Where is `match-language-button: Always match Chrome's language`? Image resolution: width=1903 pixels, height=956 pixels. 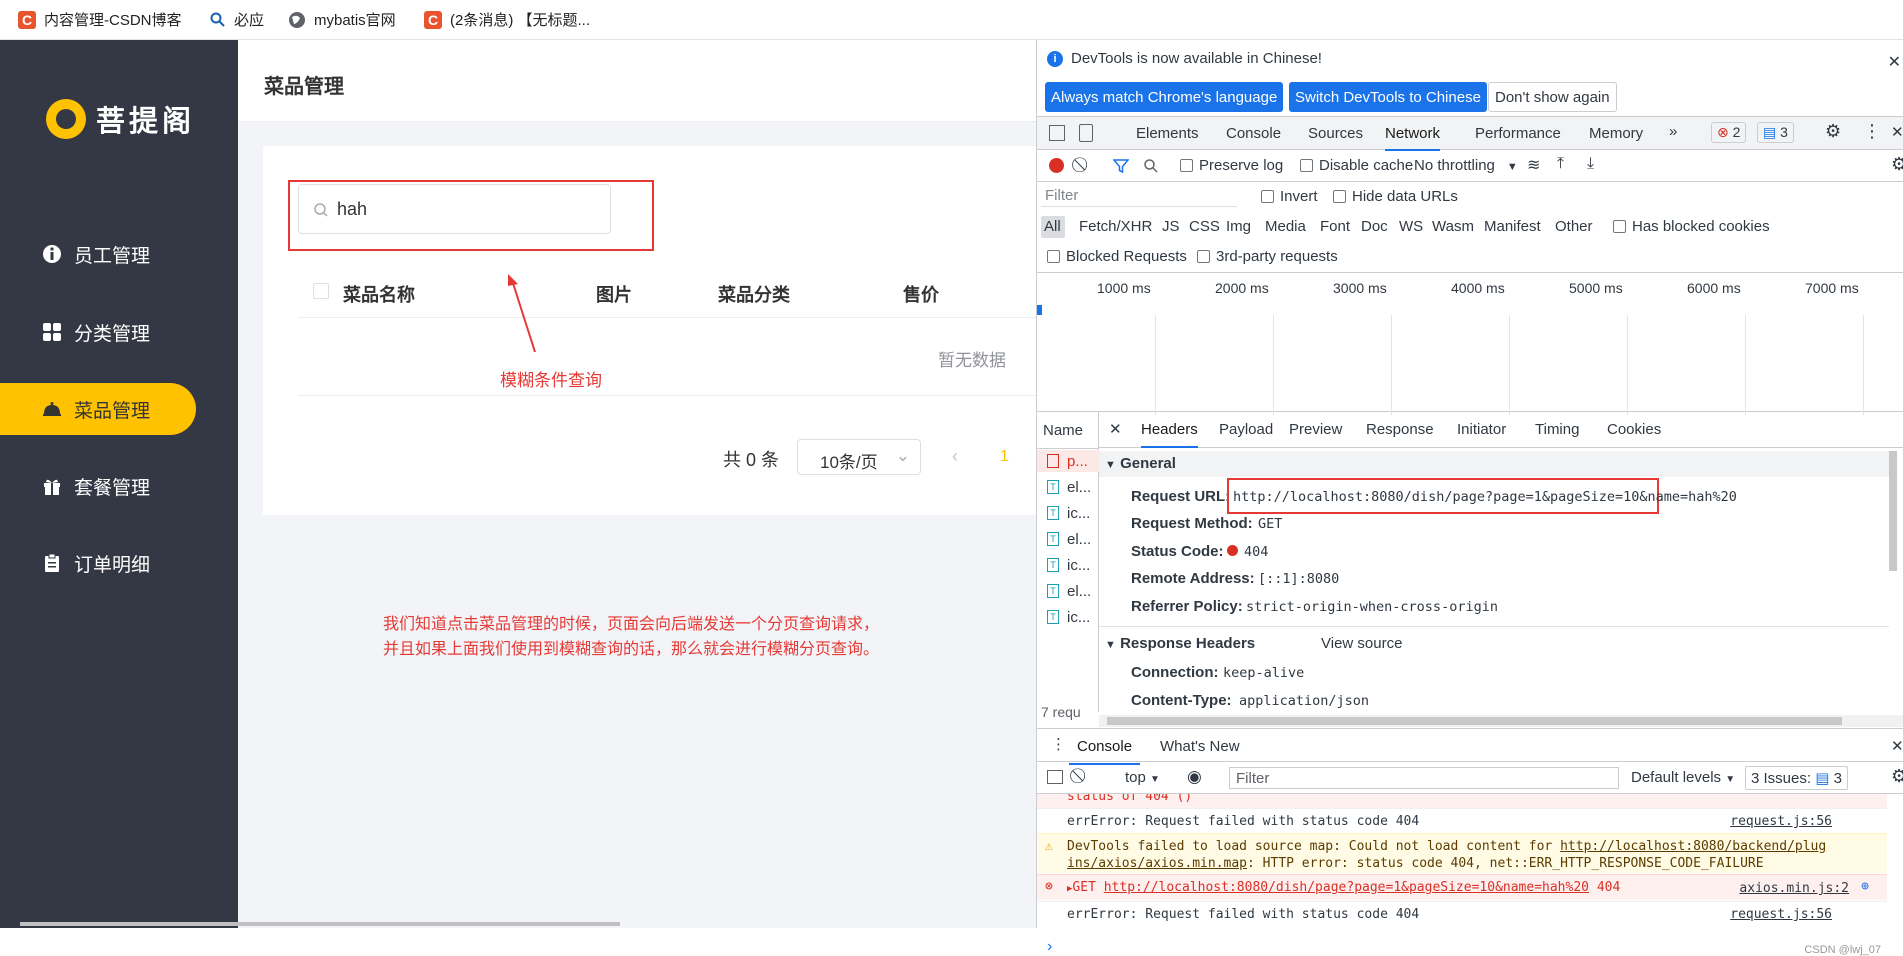 match-language-button: Always match Chrome's language is located at coordinates (1164, 97).